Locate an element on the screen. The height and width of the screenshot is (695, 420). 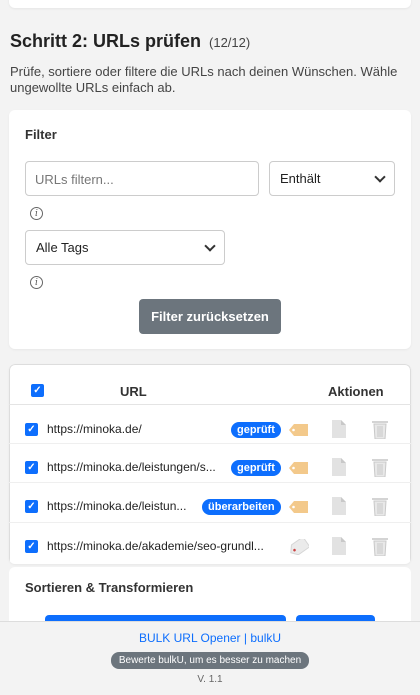
step-header: Schritt 2: URLs prüfen (12/12) is located at coordinates (130, 41).